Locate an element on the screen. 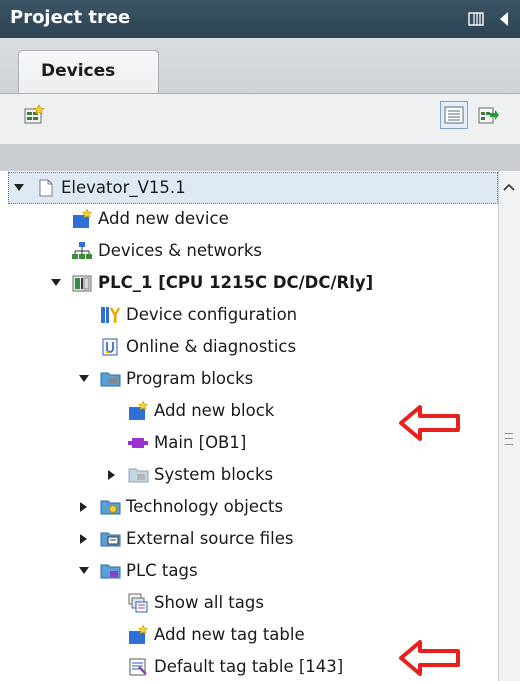  vertical-scrollbar is located at coordinates (509, 426).